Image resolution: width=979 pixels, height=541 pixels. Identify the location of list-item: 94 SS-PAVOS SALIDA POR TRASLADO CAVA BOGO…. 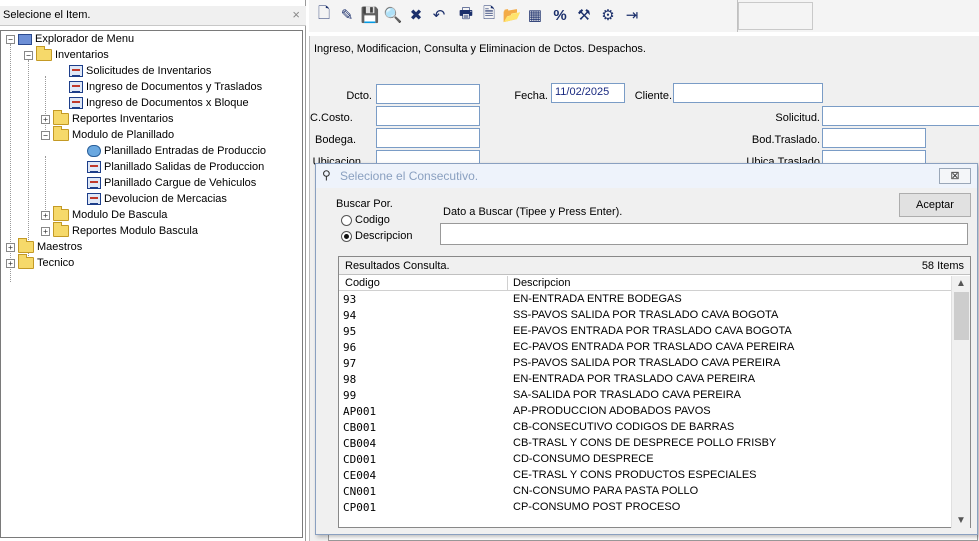
(645, 316).